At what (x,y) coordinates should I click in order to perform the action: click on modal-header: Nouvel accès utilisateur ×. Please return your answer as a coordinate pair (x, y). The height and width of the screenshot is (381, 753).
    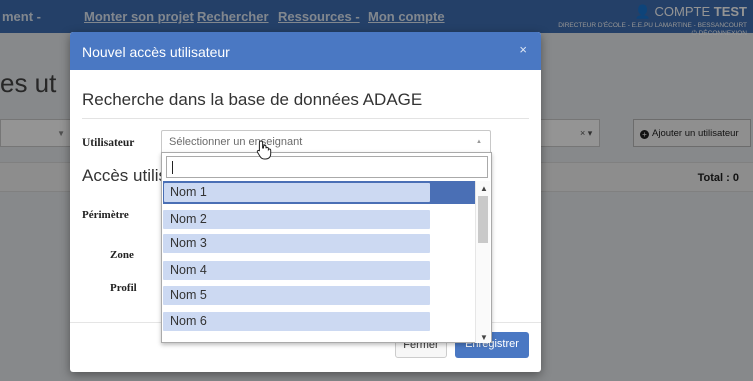
    Looking at the image, I should click on (305, 51).